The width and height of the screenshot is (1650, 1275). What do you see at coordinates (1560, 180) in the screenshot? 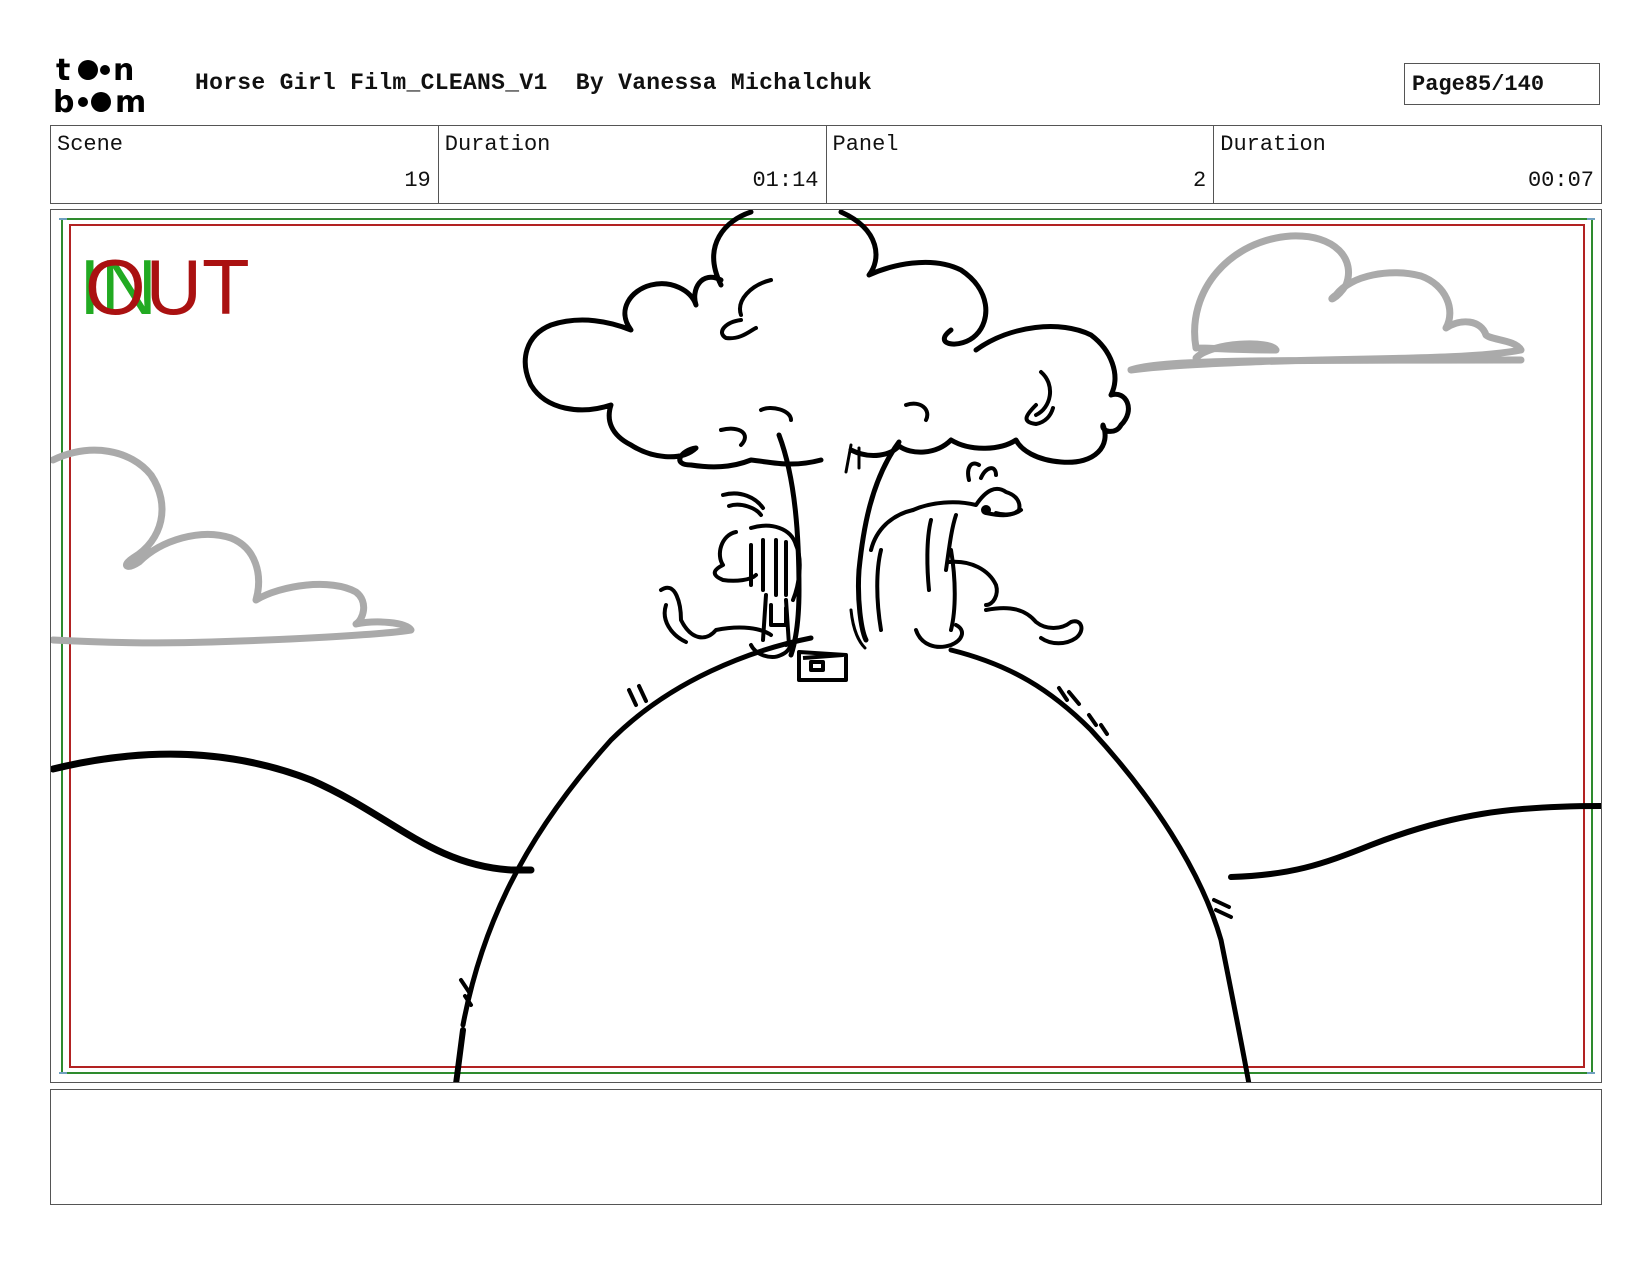
I see `panel-duration-value: 00:07` at bounding box center [1560, 180].